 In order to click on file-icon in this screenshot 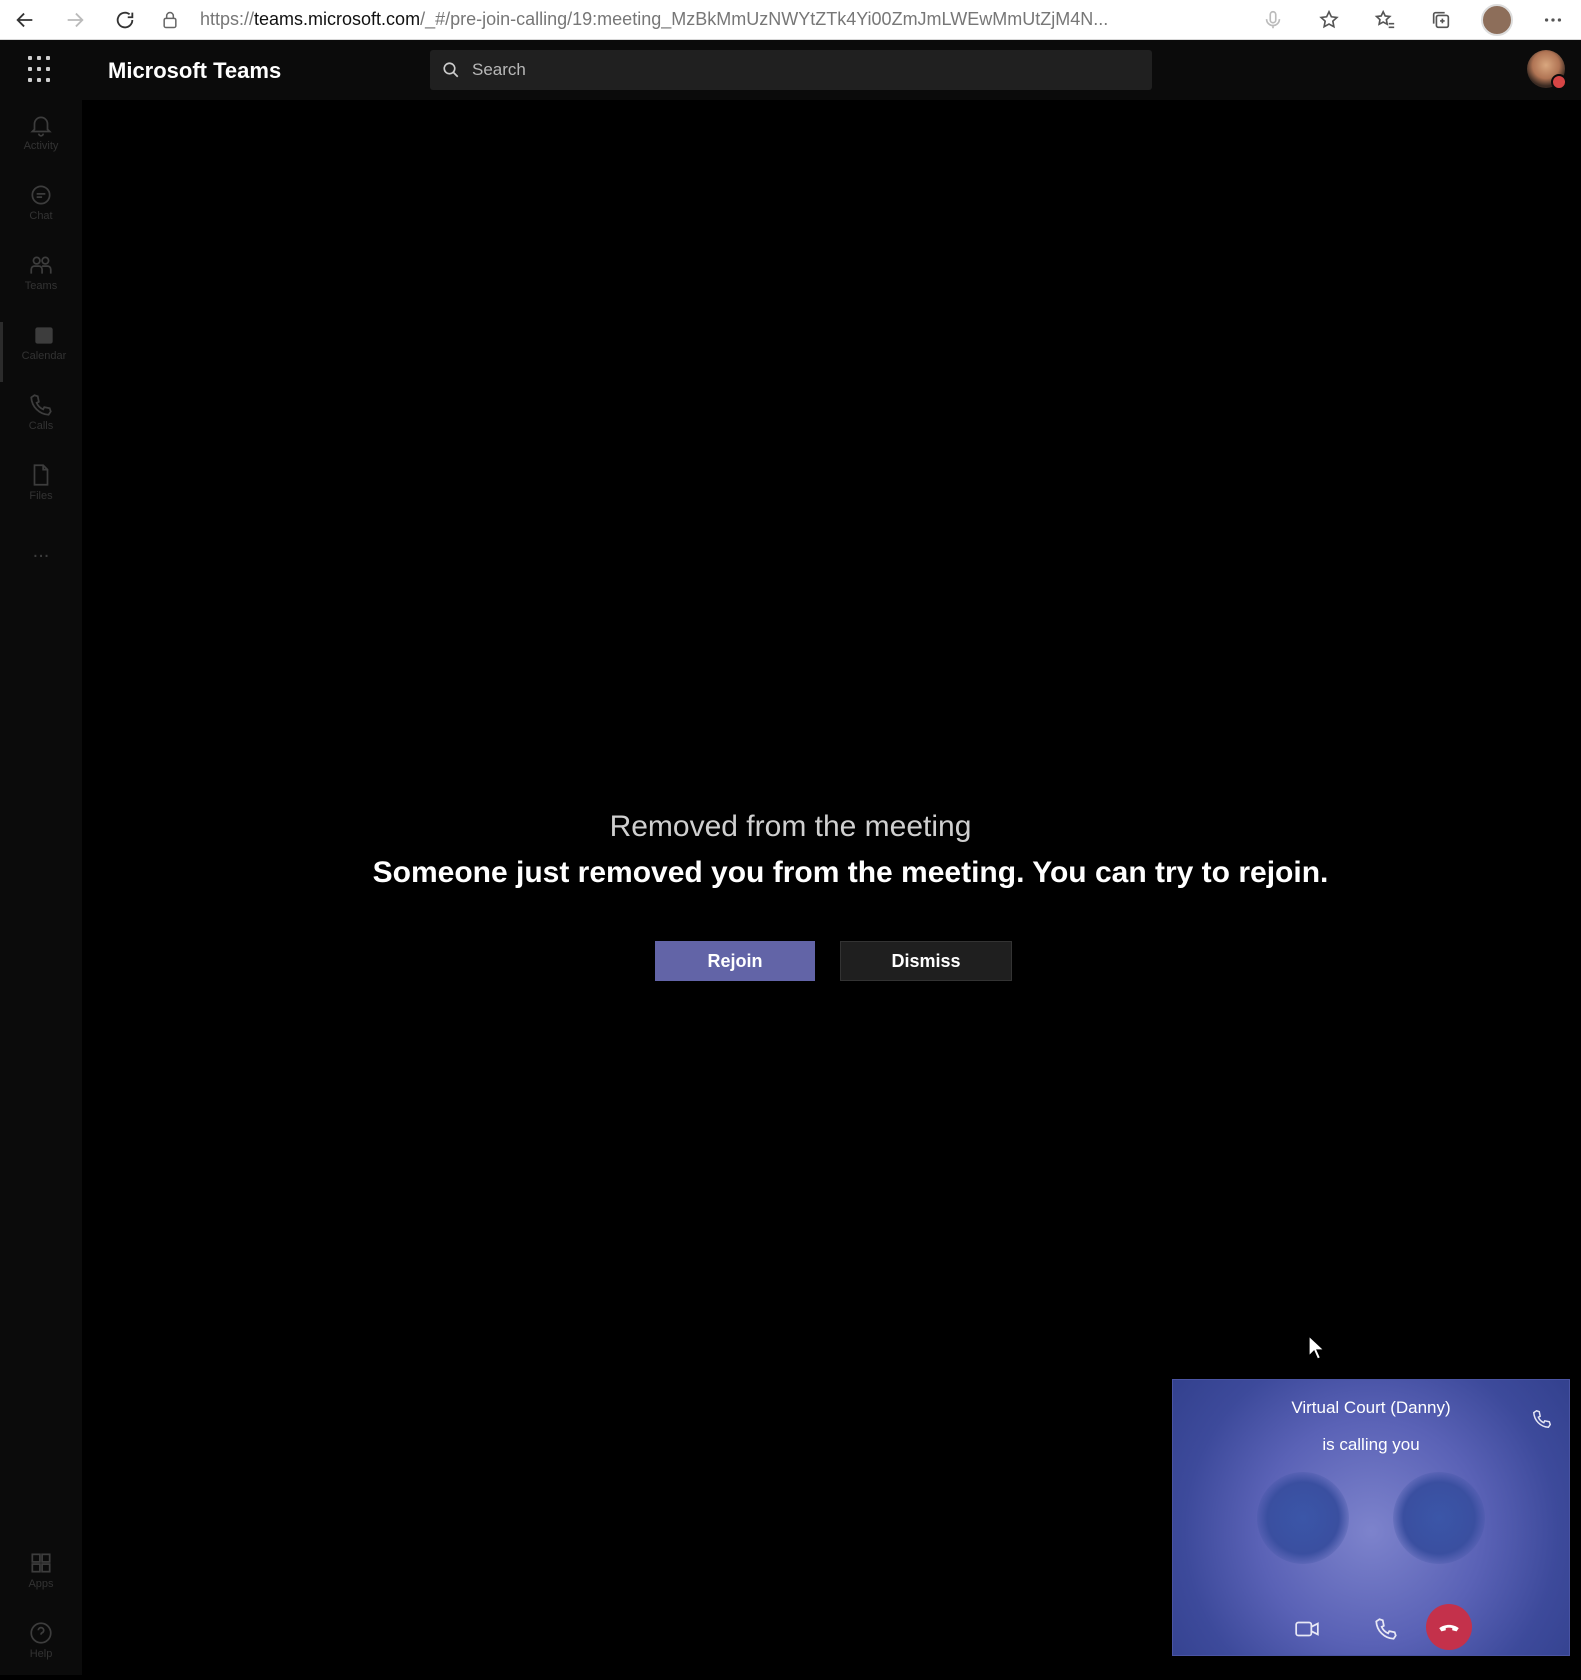, I will do `click(41, 475)`.